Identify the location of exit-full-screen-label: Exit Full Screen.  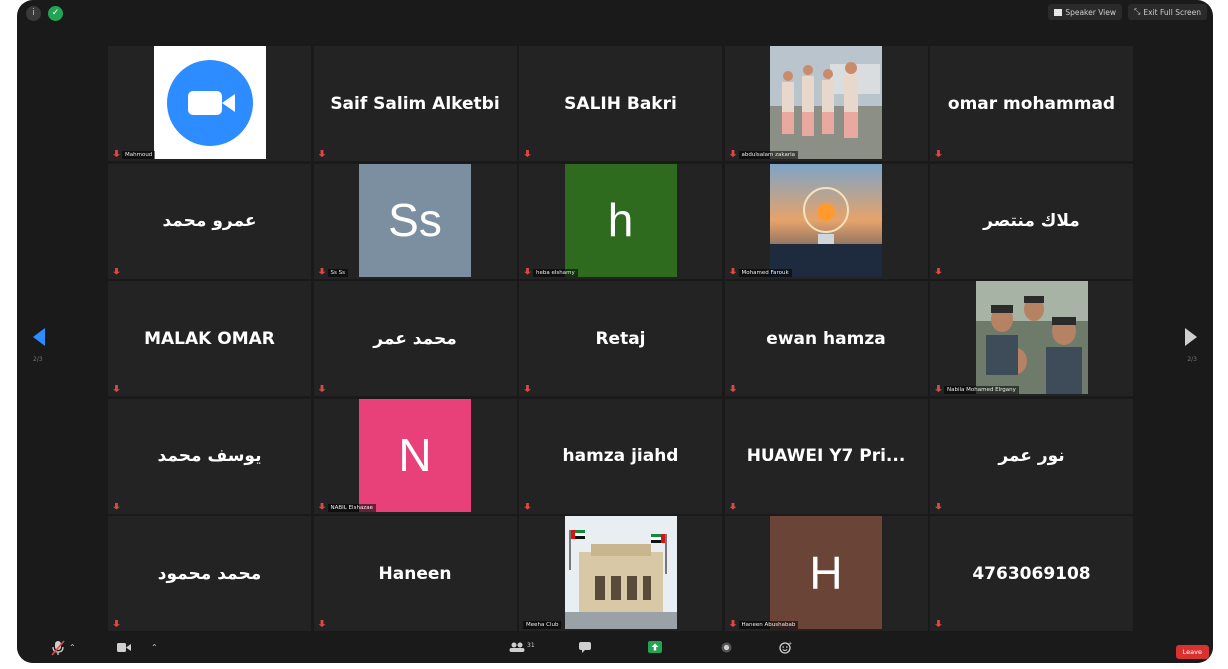
(1172, 12).